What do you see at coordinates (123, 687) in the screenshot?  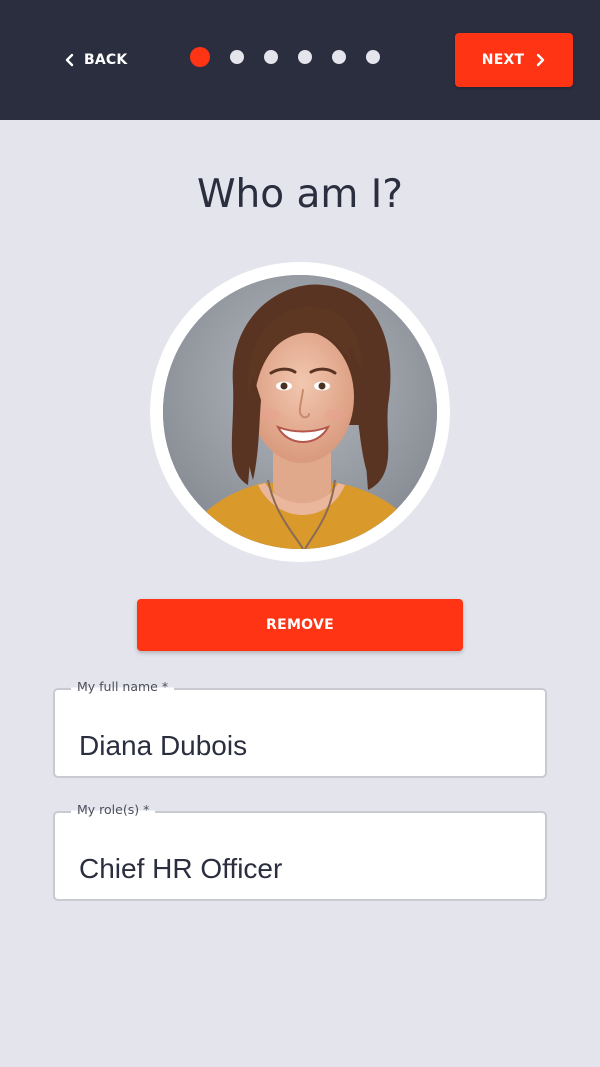 I see `full-name-label: My full name *` at bounding box center [123, 687].